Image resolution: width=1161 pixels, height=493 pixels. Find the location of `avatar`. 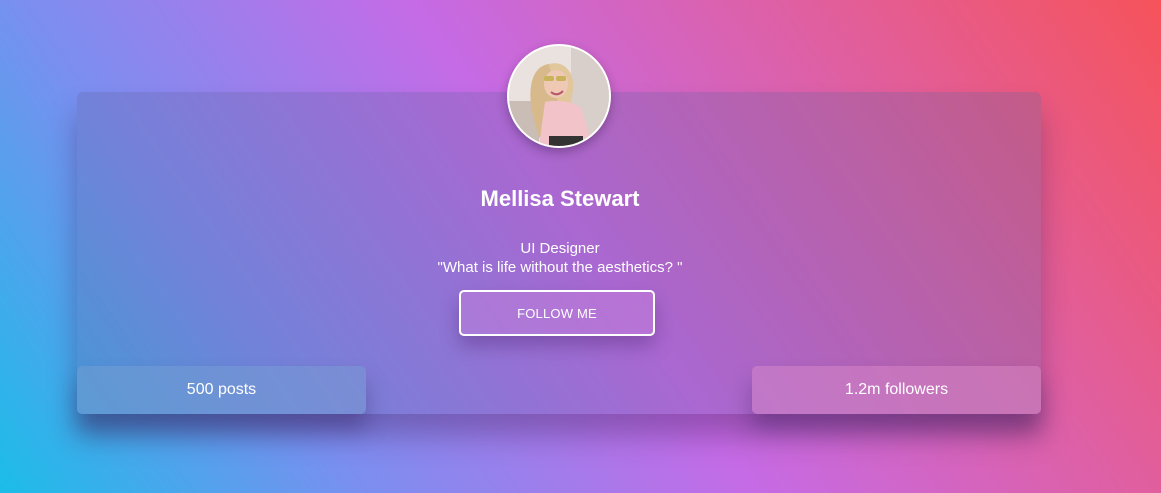

avatar is located at coordinates (559, 96).